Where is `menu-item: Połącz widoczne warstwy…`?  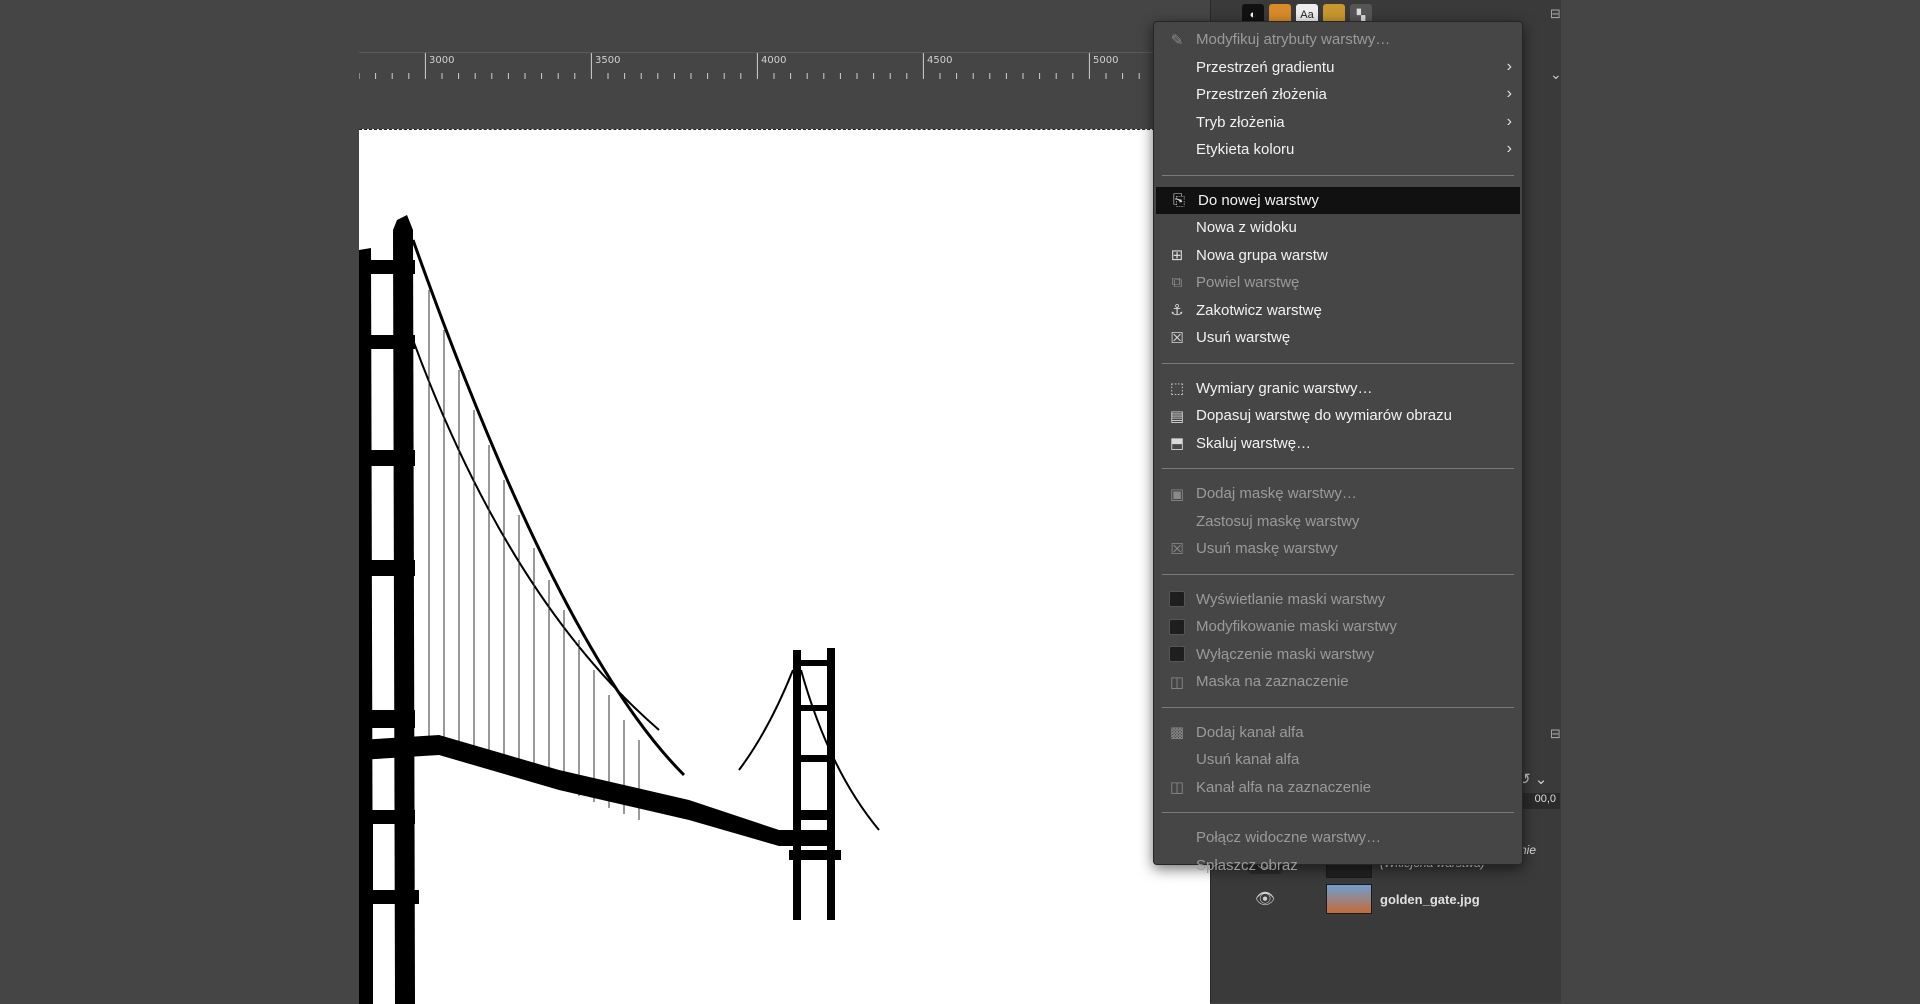 menu-item: Połącz widoczne warstwy… is located at coordinates (1338, 838).